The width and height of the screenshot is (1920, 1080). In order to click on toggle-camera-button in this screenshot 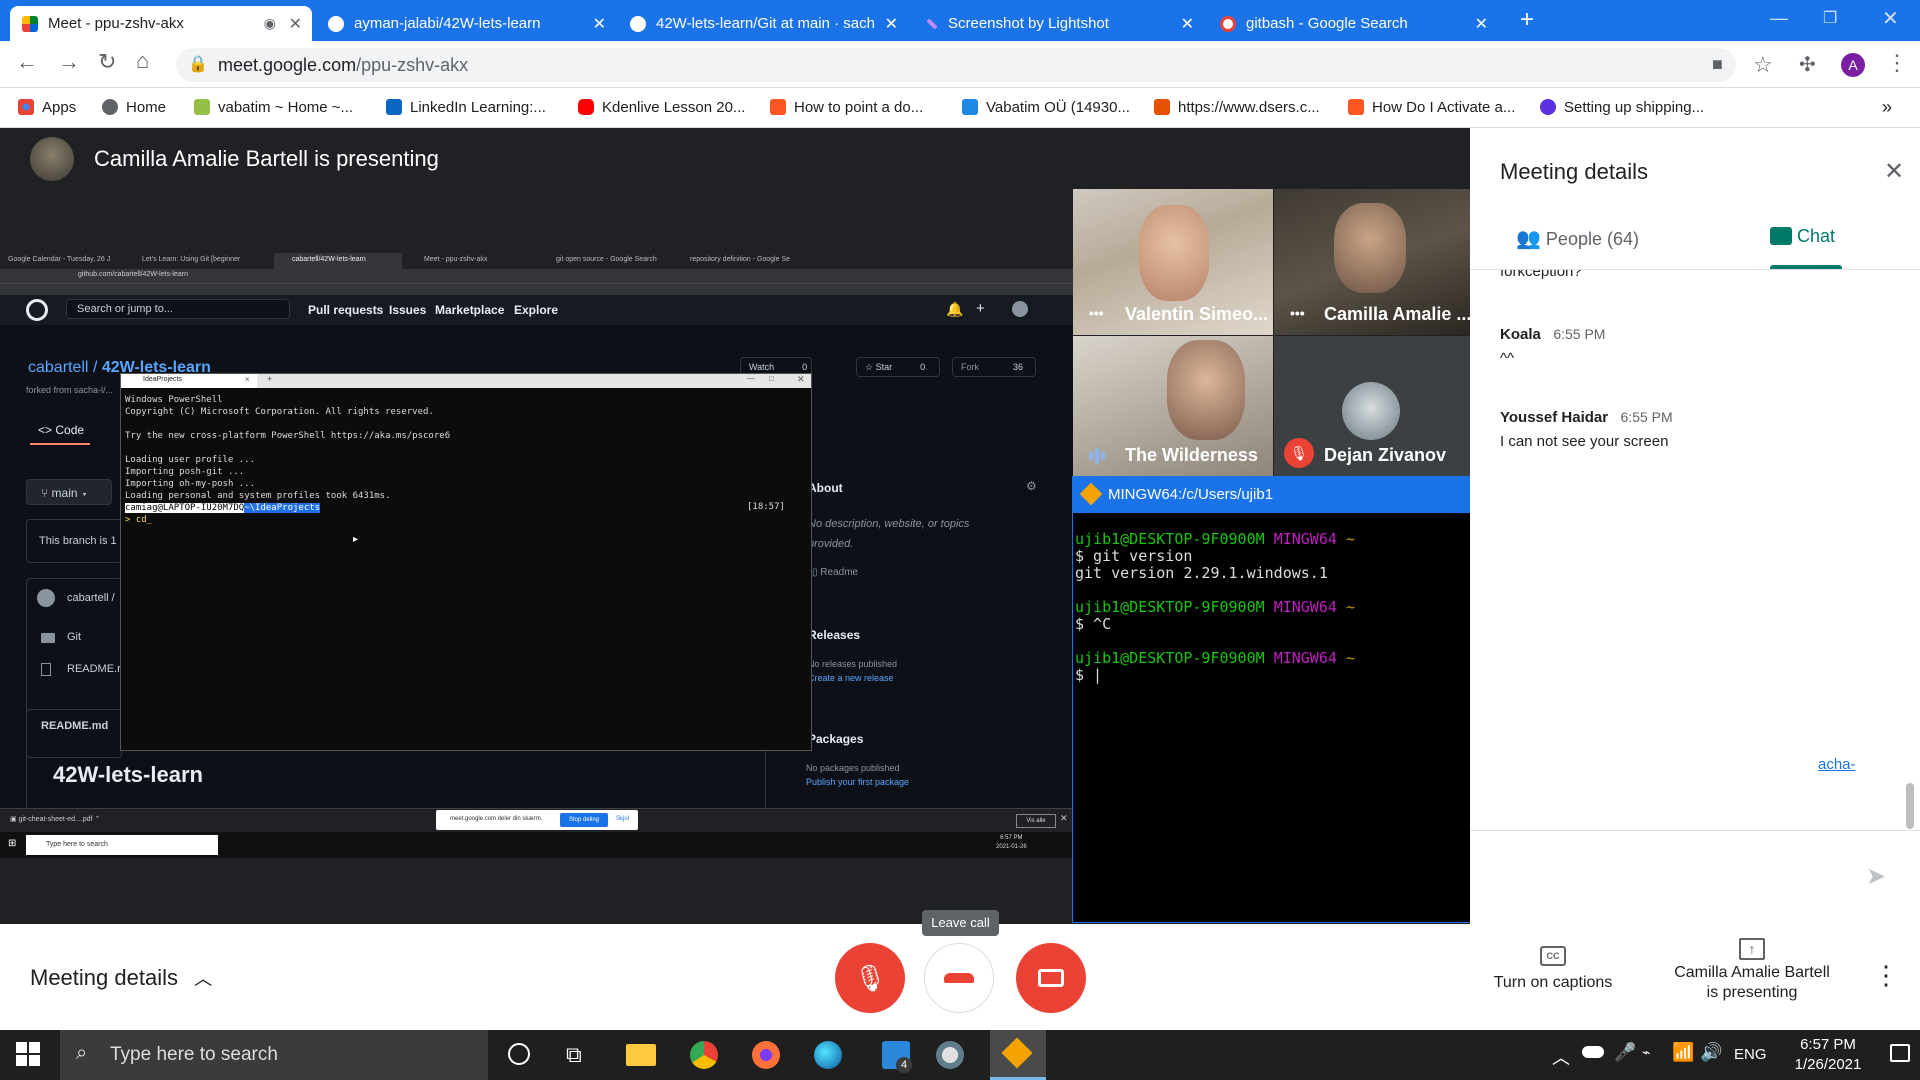, I will do `click(1051, 978)`.